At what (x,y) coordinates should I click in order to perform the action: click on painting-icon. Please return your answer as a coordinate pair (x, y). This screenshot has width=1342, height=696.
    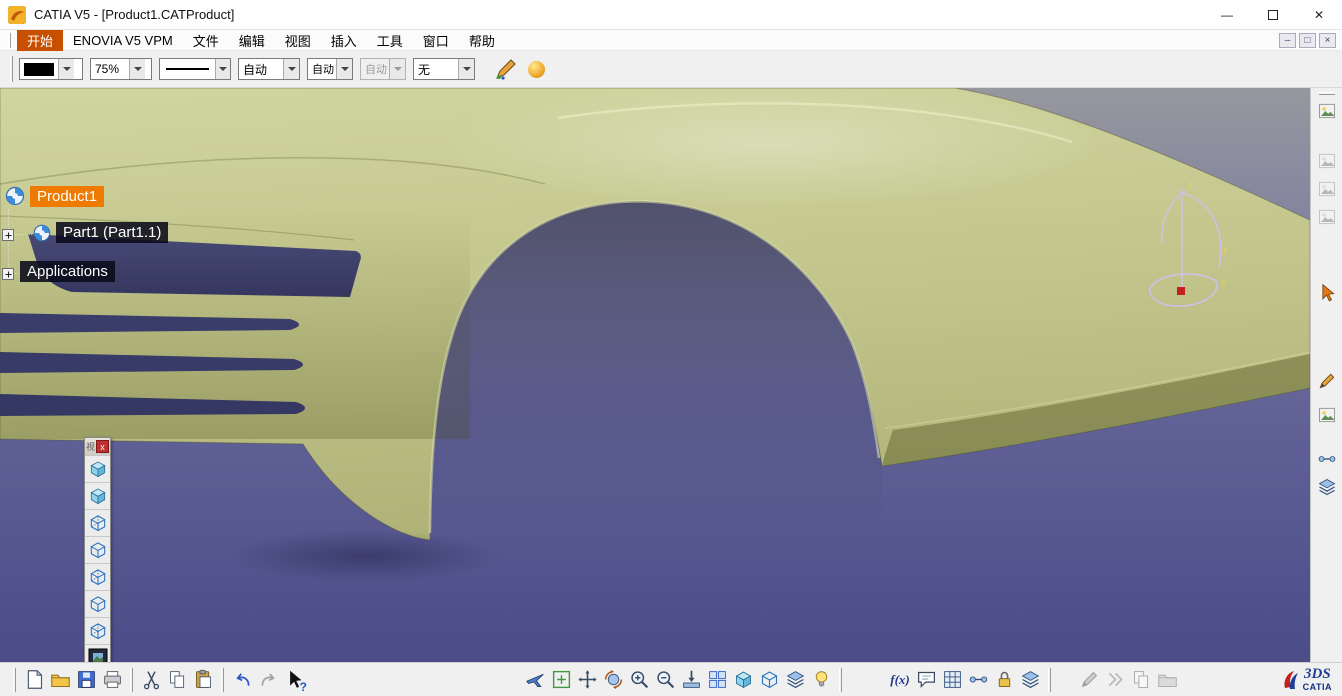
    Looking at the image, I should click on (1327, 415).